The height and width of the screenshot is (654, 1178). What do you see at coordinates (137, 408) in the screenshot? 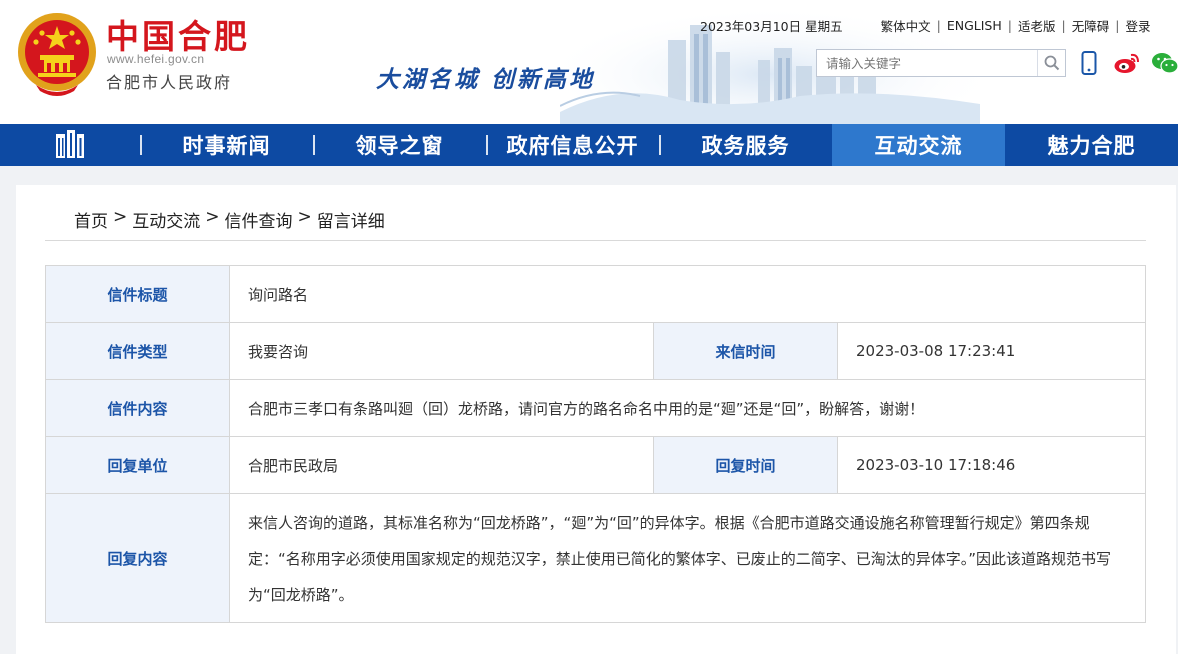
I see `letter-content-label: 信件内容` at bounding box center [137, 408].